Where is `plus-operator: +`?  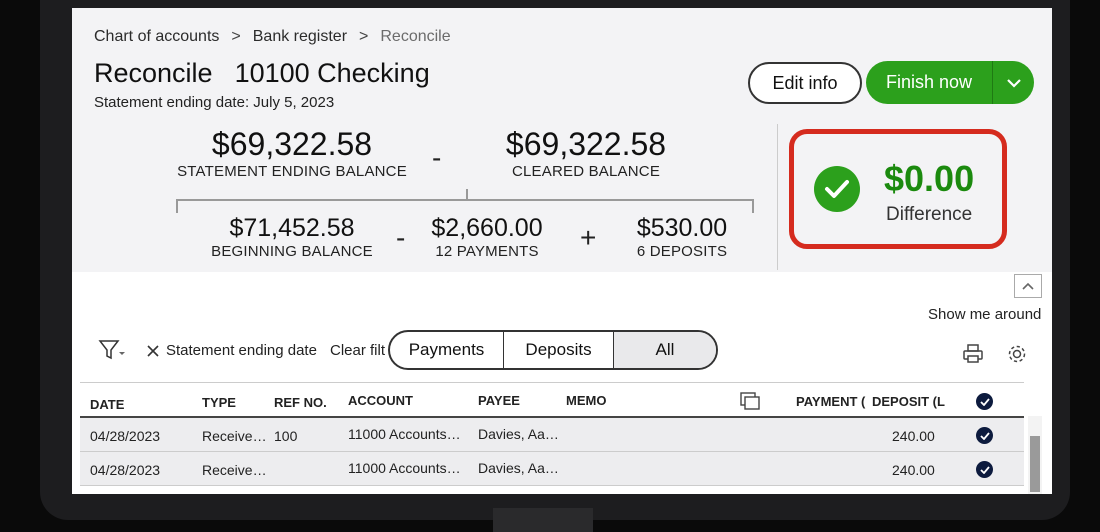 plus-operator: + is located at coordinates (588, 237).